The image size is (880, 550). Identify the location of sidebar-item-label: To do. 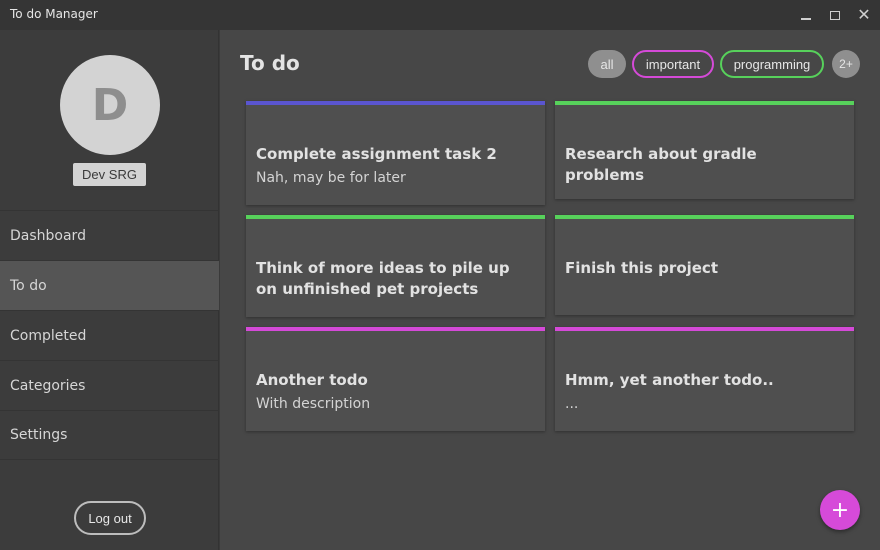
(28, 285).